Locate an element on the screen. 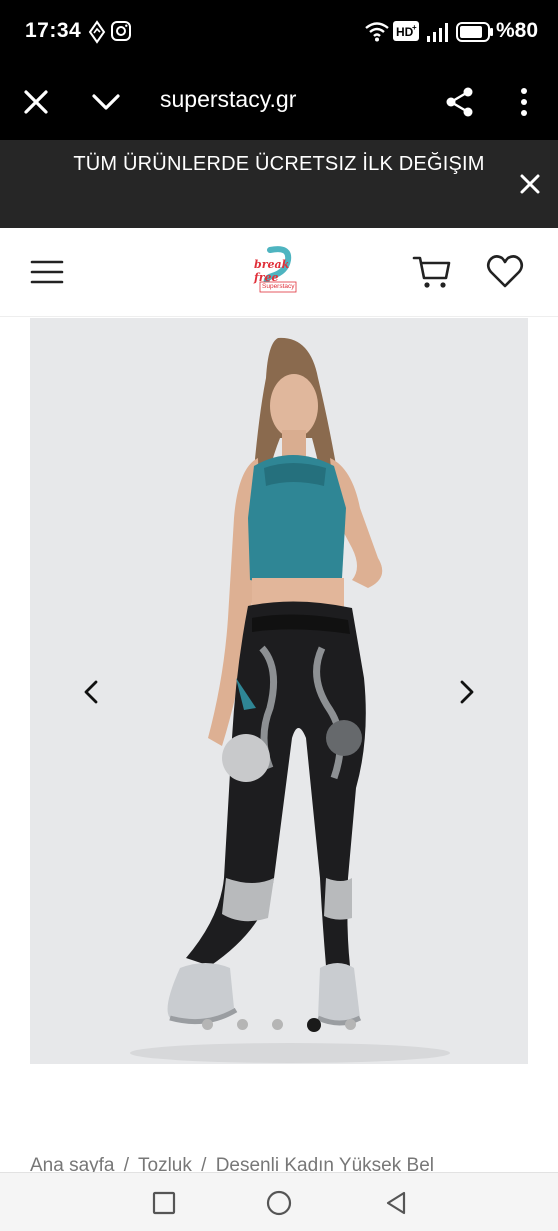 The width and height of the screenshot is (558, 1231). signal-icon is located at coordinates (438, 34).